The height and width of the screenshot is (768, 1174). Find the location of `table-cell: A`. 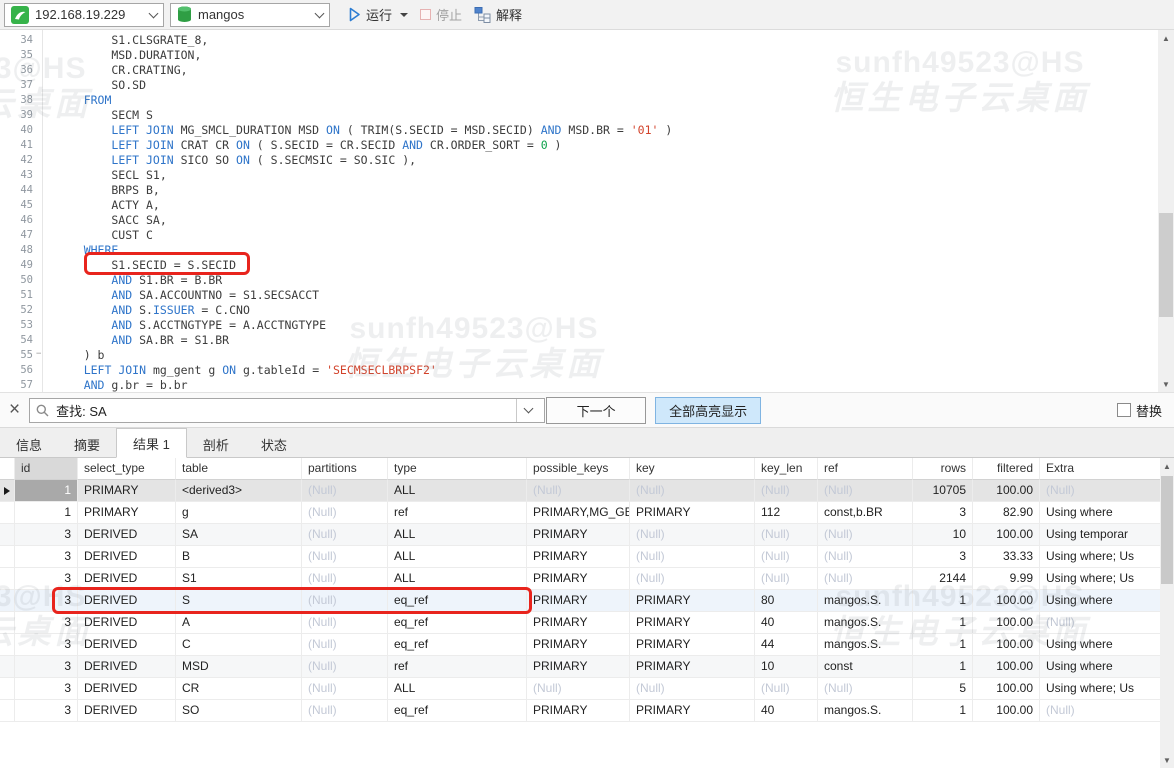

table-cell: A is located at coordinates (239, 623).